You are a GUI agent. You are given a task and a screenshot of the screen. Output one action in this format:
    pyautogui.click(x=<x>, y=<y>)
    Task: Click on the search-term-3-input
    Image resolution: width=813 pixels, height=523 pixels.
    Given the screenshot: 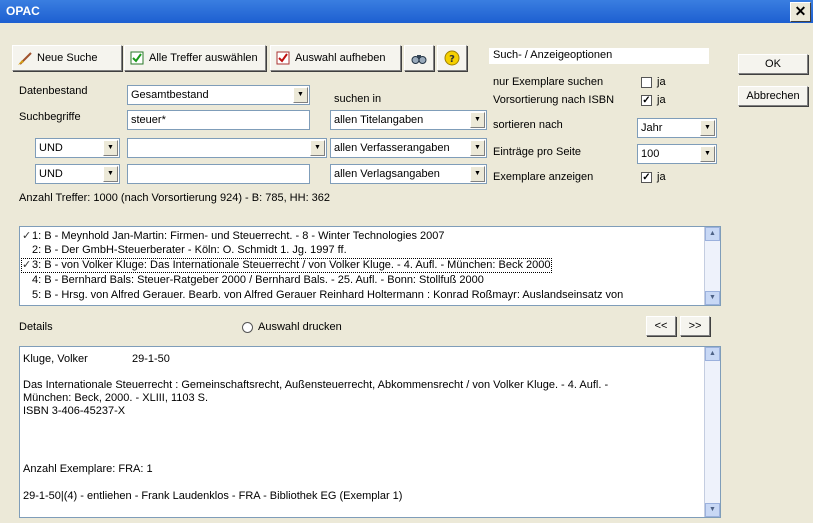 What is the action you would take?
    pyautogui.click(x=218, y=174)
    